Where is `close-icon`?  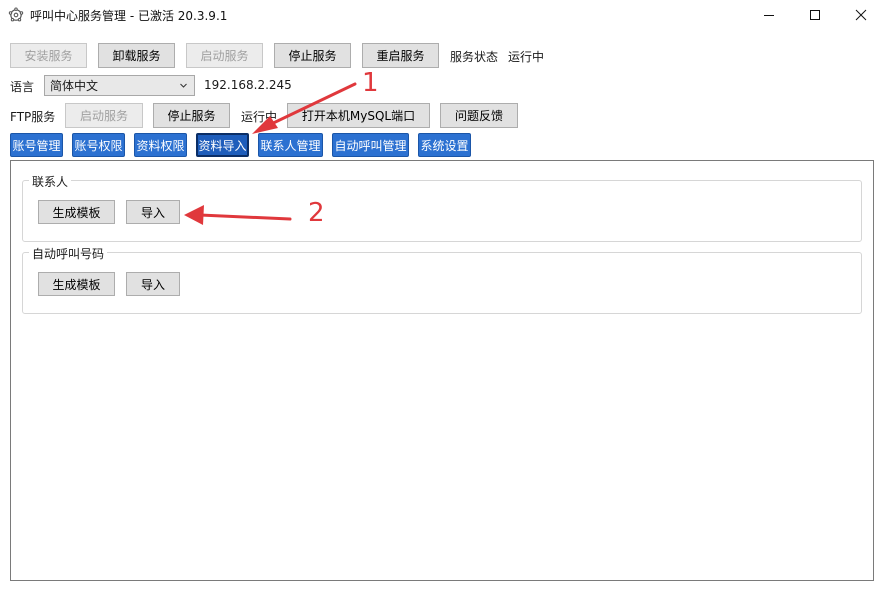 close-icon is located at coordinates (861, 15).